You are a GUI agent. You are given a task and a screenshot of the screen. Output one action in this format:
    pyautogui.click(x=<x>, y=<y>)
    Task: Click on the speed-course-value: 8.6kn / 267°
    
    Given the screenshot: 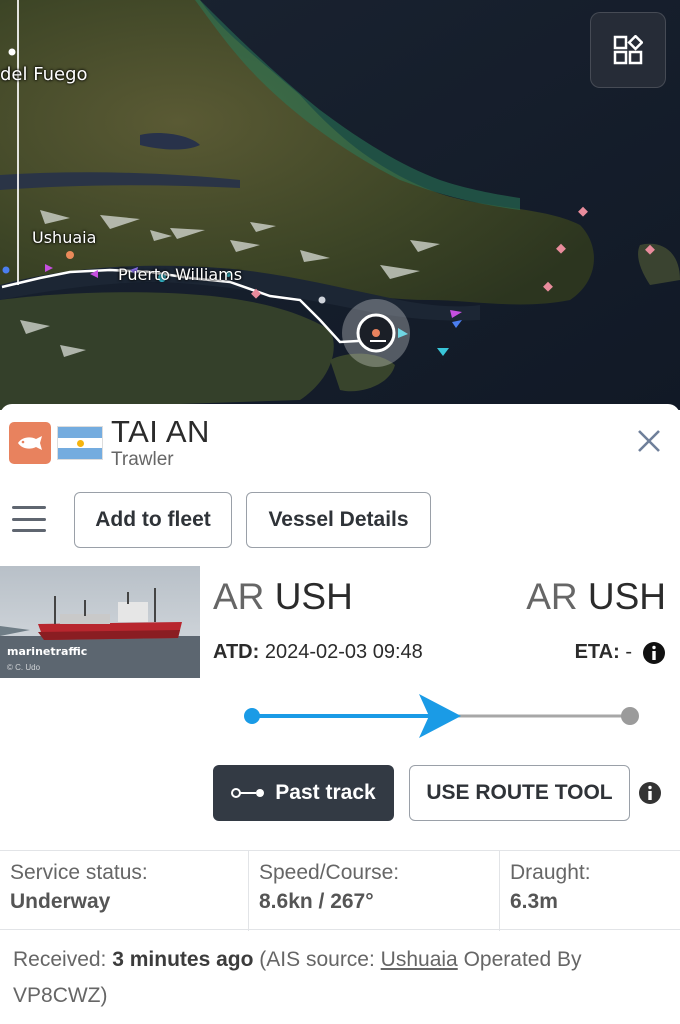 What is the action you would take?
    pyautogui.click(x=316, y=901)
    